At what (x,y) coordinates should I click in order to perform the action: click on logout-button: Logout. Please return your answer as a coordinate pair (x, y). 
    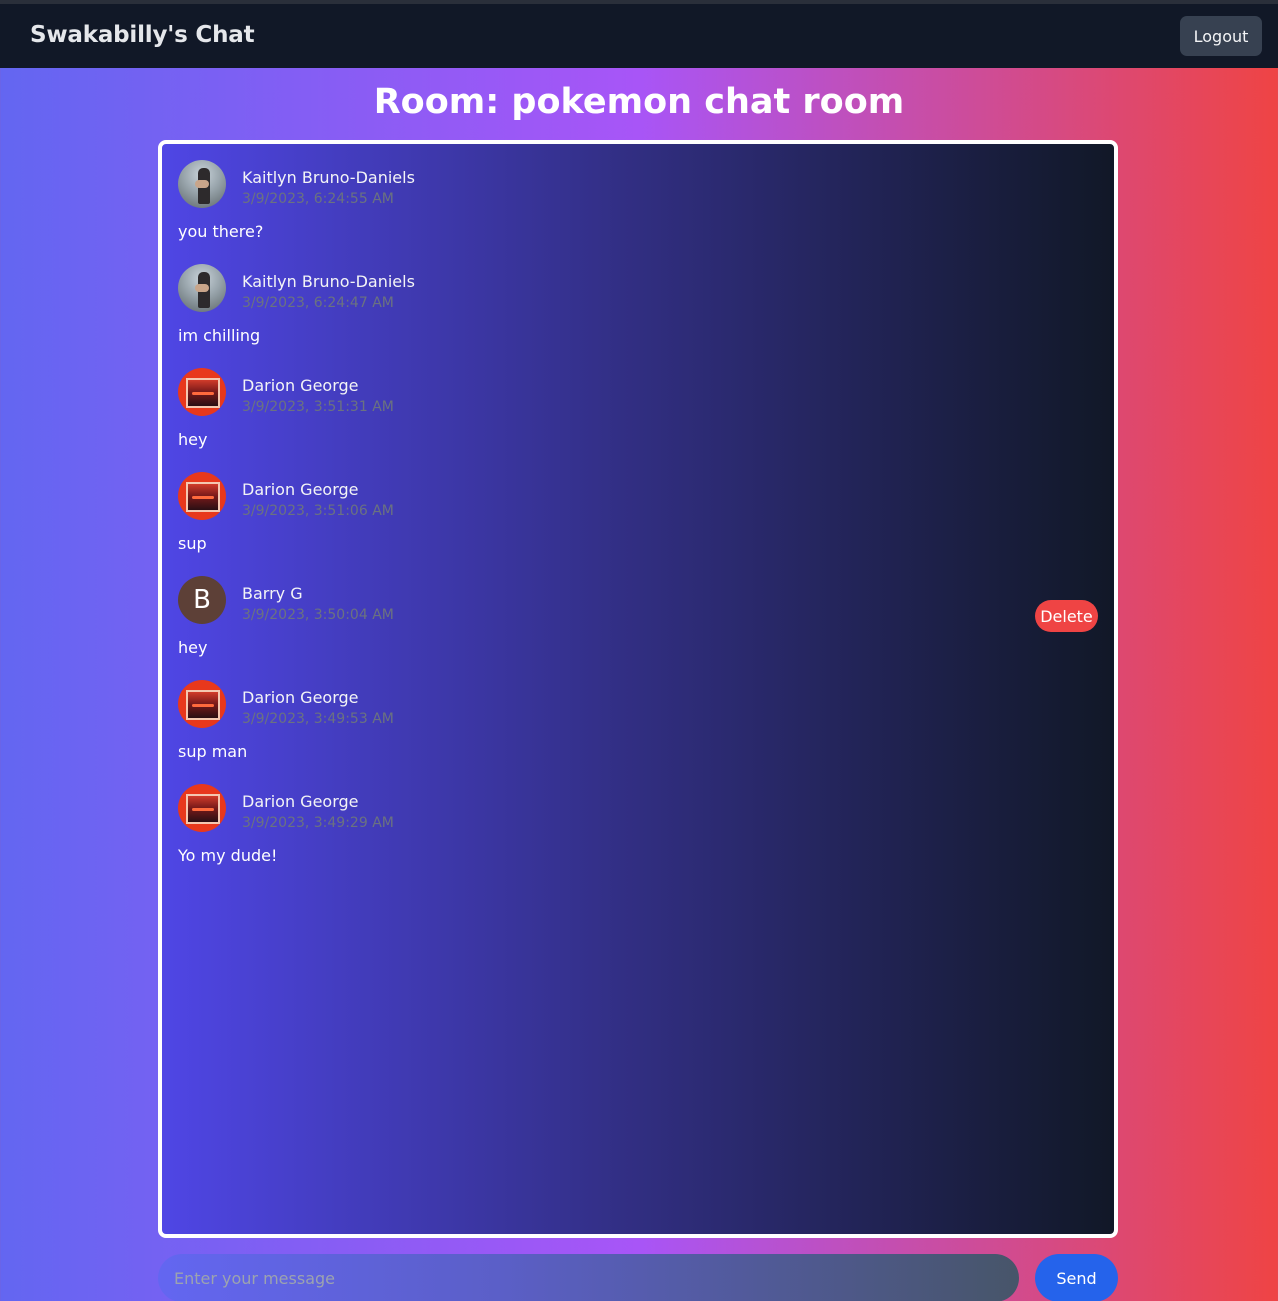
    Looking at the image, I should click on (1221, 36).